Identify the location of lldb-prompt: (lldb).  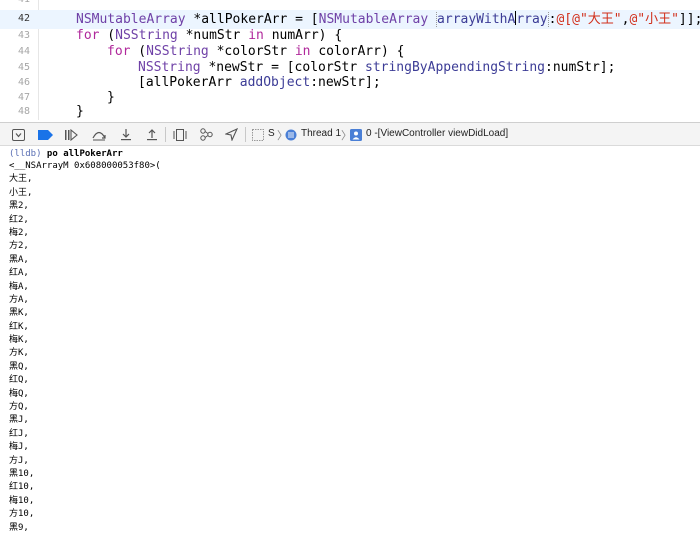
(25, 154).